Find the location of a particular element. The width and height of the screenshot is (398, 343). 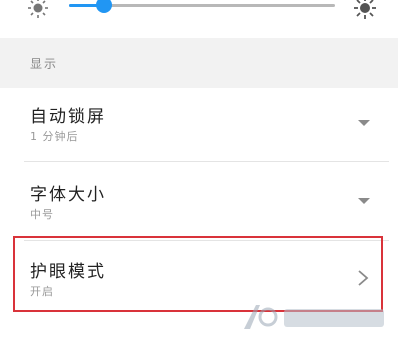

section-header-label: 显示 is located at coordinates (44, 64).